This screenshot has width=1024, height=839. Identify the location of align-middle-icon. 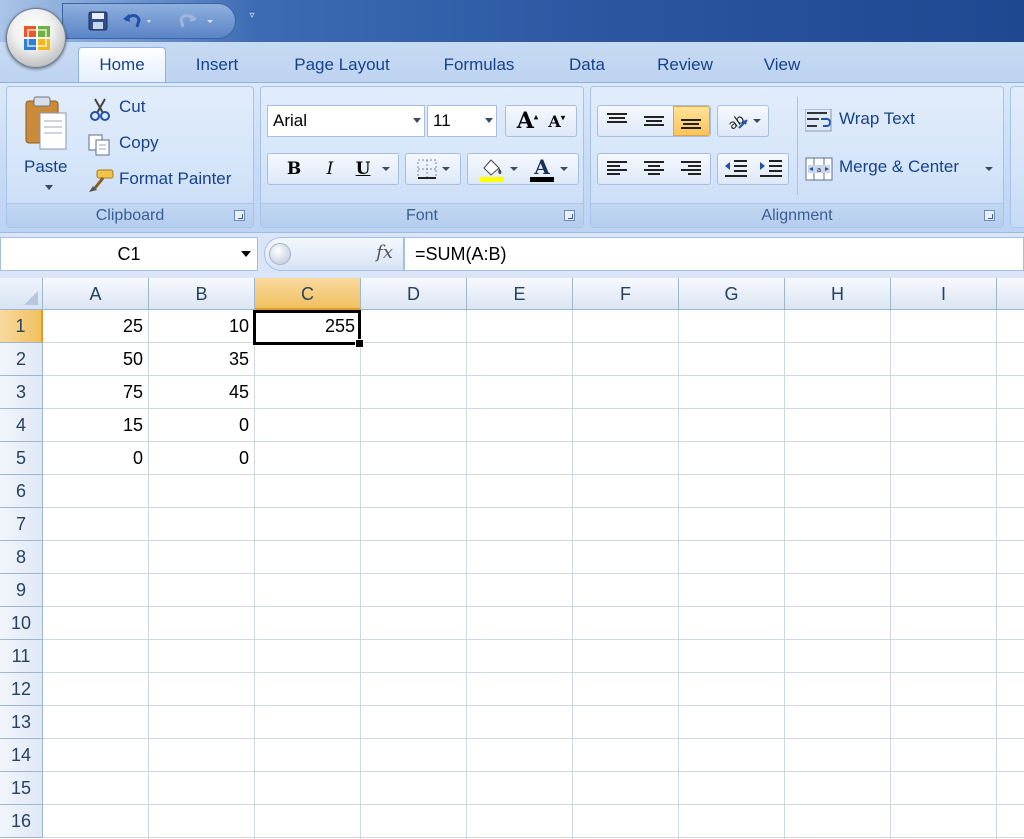
(653, 121).